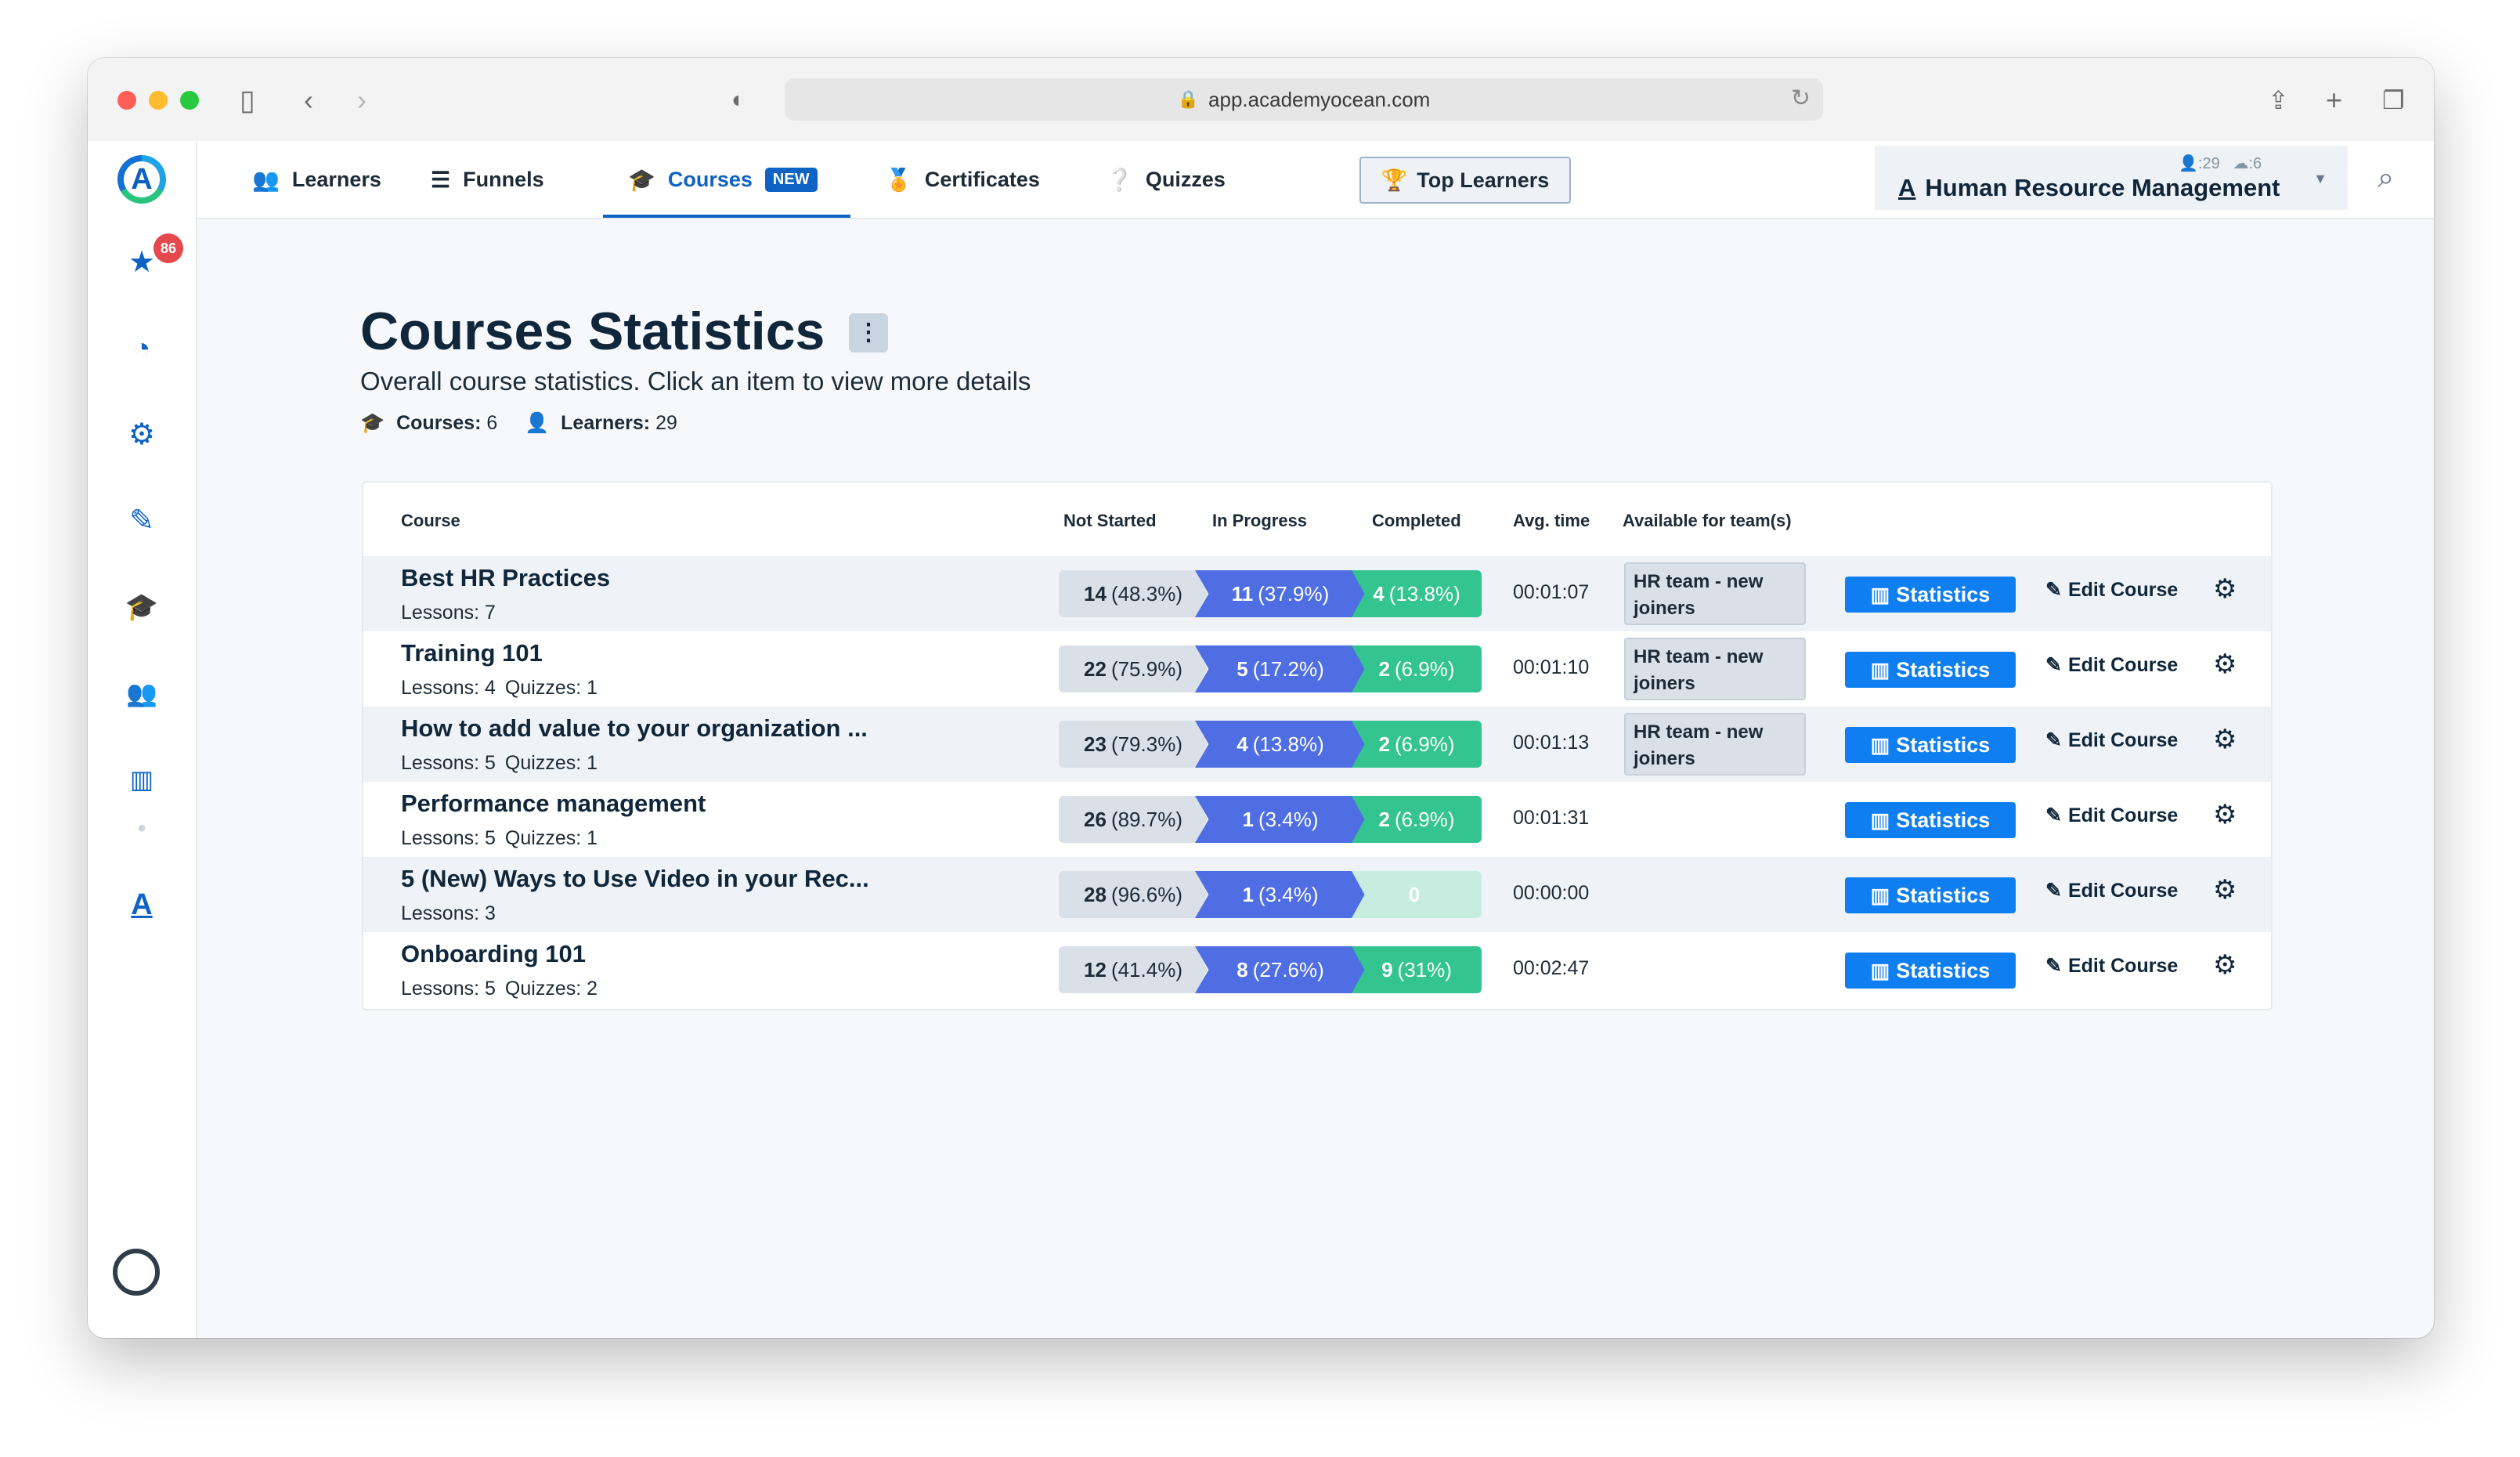  Describe the element at coordinates (1133, 969) in the screenshot. I see `not-started-segment: 12 (41.4%)` at that location.